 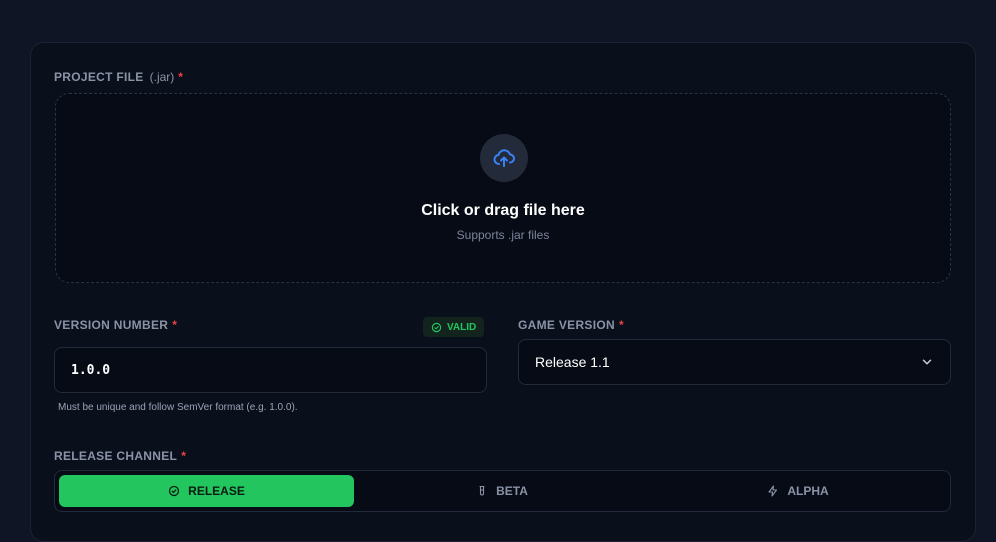 I want to click on project-file-label: PROJECT FILE (.jar) *, so click(x=119, y=77).